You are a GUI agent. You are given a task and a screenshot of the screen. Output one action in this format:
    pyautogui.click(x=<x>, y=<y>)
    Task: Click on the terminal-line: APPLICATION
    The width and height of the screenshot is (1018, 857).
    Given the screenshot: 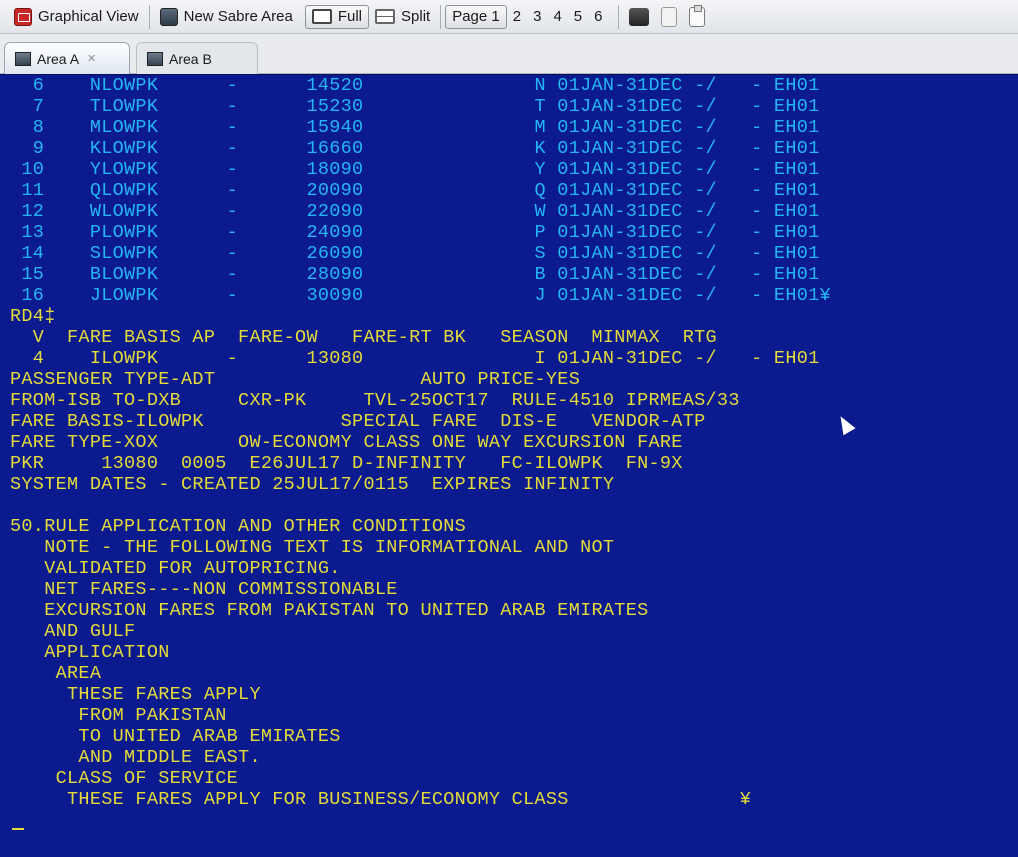 What is the action you would take?
    pyautogui.click(x=90, y=652)
    